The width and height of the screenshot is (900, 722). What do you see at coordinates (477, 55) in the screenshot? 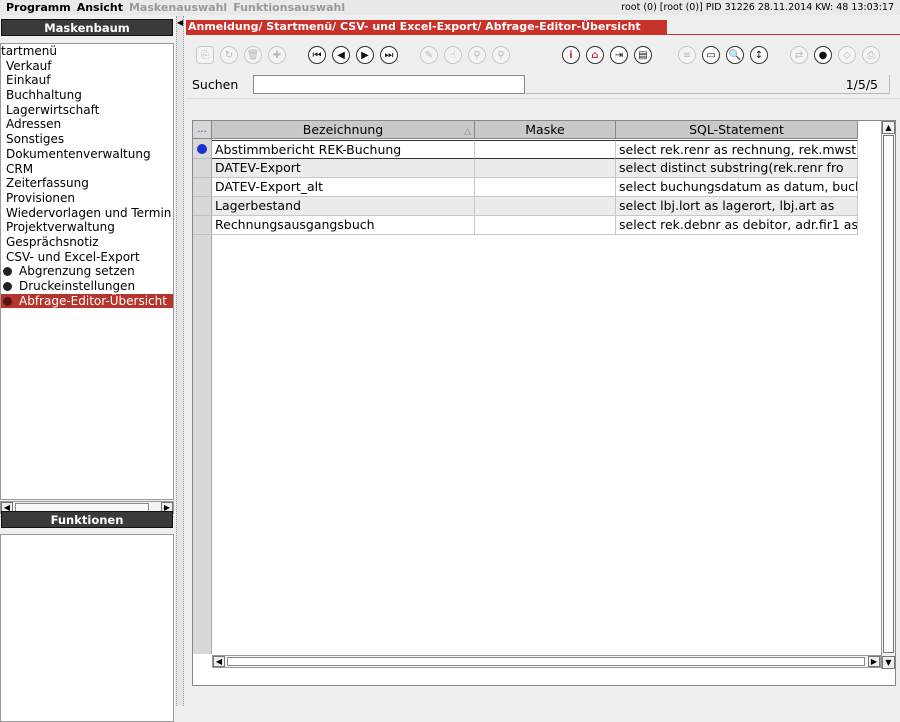
I see `search-link-icon: ⚲` at bounding box center [477, 55].